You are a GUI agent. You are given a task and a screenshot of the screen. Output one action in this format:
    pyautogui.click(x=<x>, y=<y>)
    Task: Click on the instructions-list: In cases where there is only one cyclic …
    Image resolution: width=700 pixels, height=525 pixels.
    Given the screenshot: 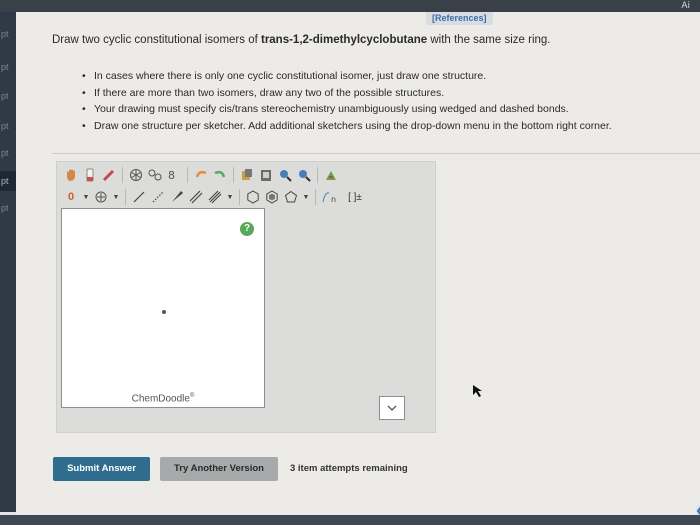 What is the action you would take?
    pyautogui.click(x=347, y=101)
    